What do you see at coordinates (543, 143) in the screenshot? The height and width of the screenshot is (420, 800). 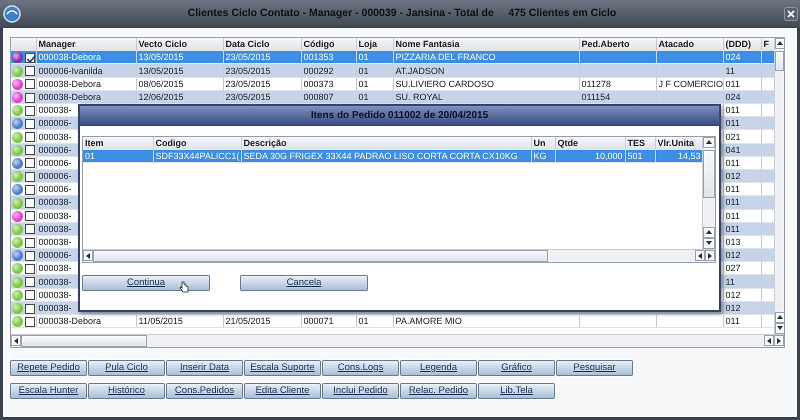 I see `column-header: Un` at bounding box center [543, 143].